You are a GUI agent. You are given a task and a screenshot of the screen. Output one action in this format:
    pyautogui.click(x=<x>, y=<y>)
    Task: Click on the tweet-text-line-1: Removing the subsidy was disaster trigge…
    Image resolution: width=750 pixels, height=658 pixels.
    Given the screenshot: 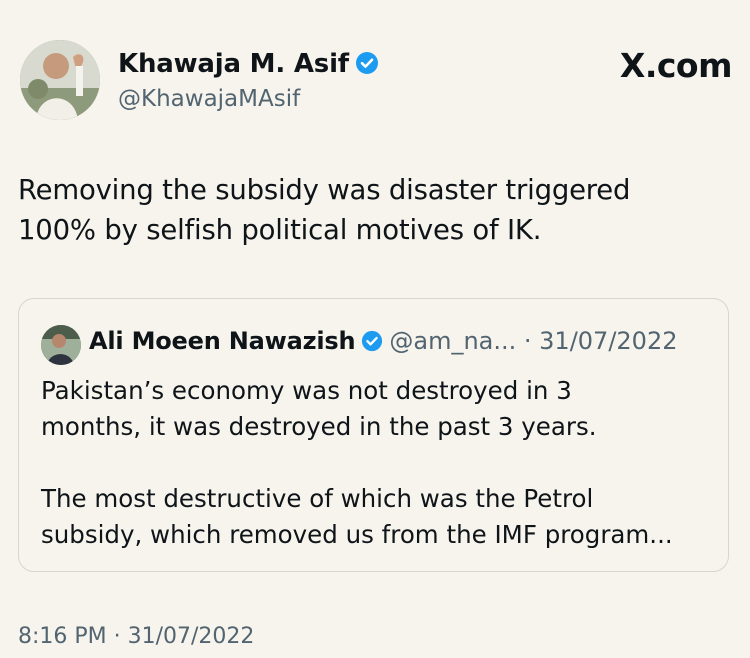 What is the action you would take?
    pyautogui.click(x=324, y=190)
    